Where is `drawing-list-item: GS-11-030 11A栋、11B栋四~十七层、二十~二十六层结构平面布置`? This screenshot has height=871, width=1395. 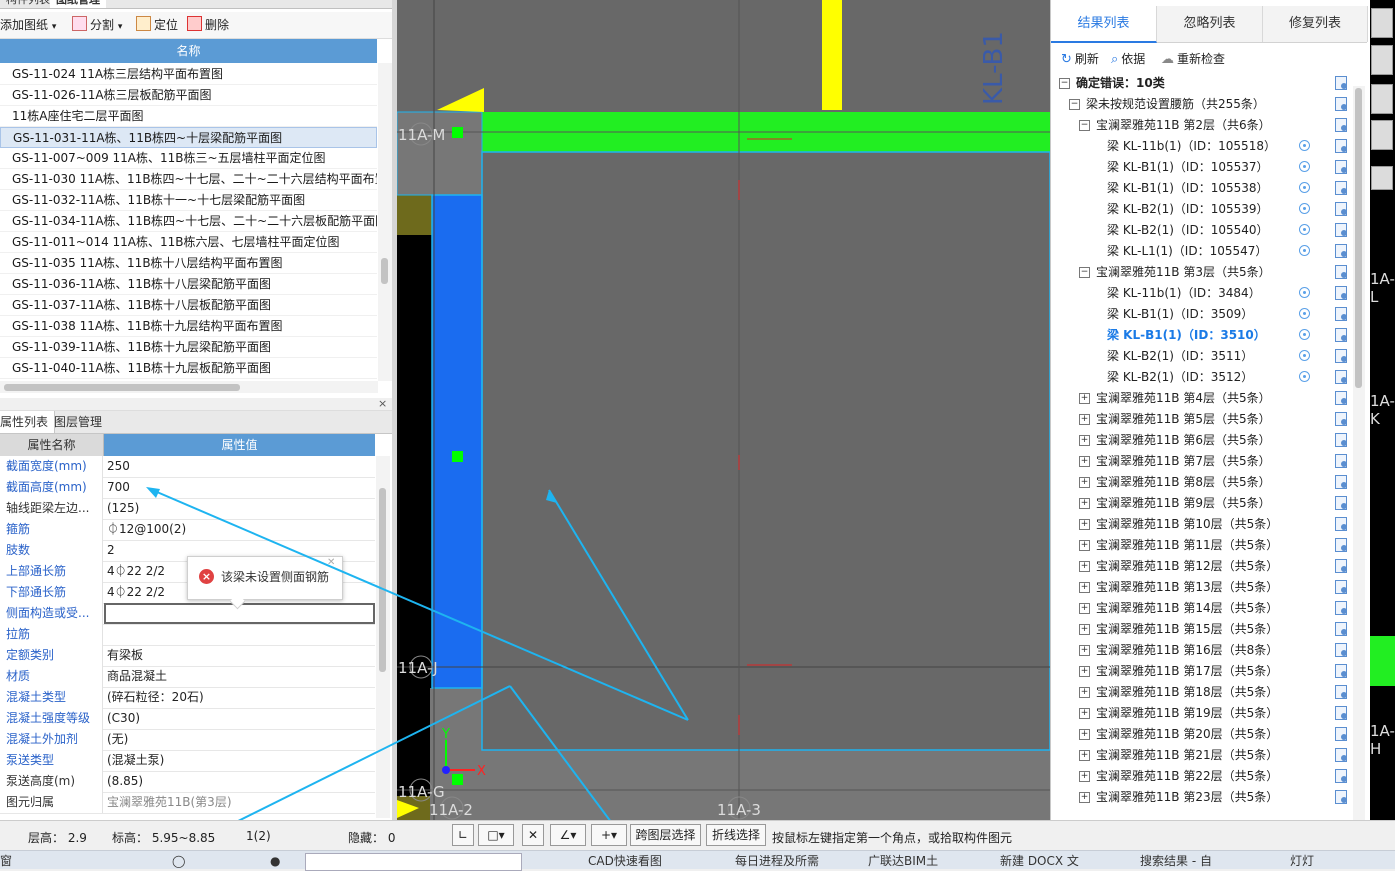
drawing-list-item: GS-11-030 11A栋、11B栋四~十七层、二十~二十六层结构平面布置 is located at coordinates (188, 179).